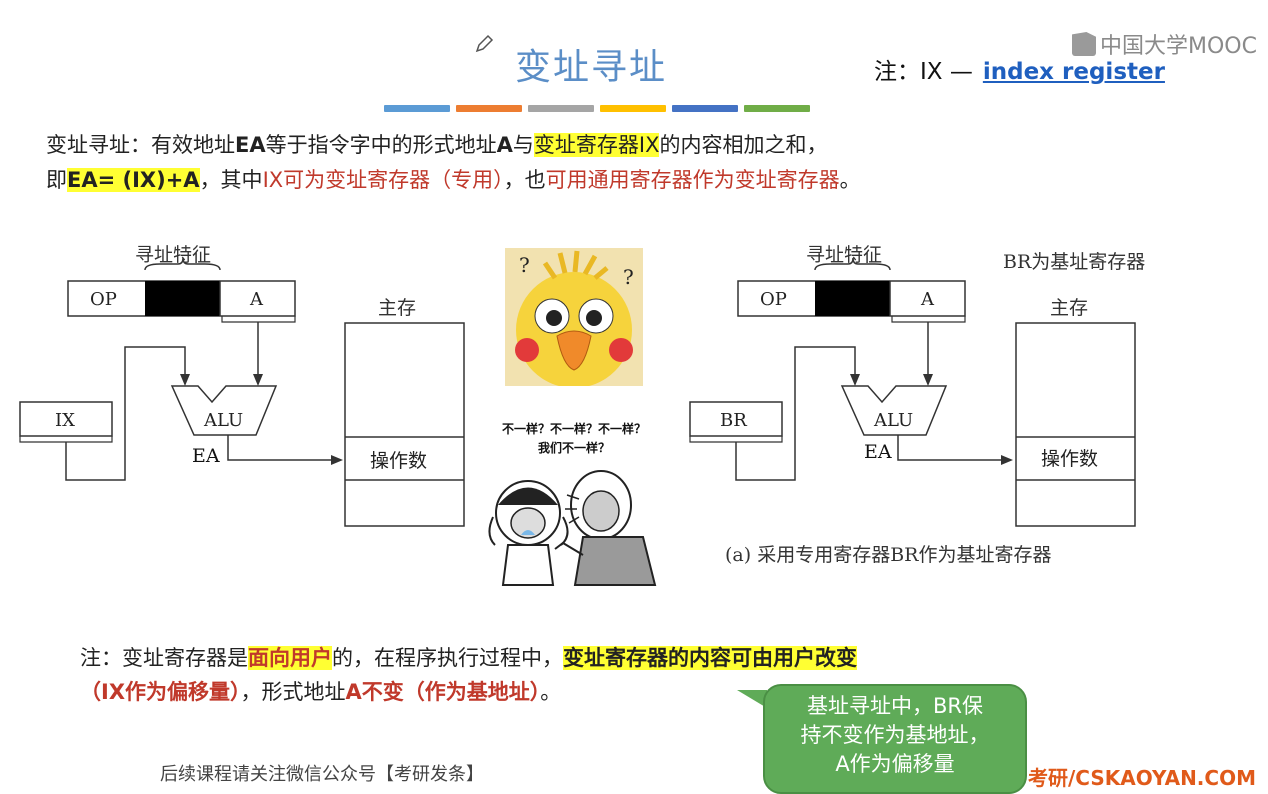 The image size is (1268, 794). I want to click on highlight-text: 面向用户, so click(290, 658).